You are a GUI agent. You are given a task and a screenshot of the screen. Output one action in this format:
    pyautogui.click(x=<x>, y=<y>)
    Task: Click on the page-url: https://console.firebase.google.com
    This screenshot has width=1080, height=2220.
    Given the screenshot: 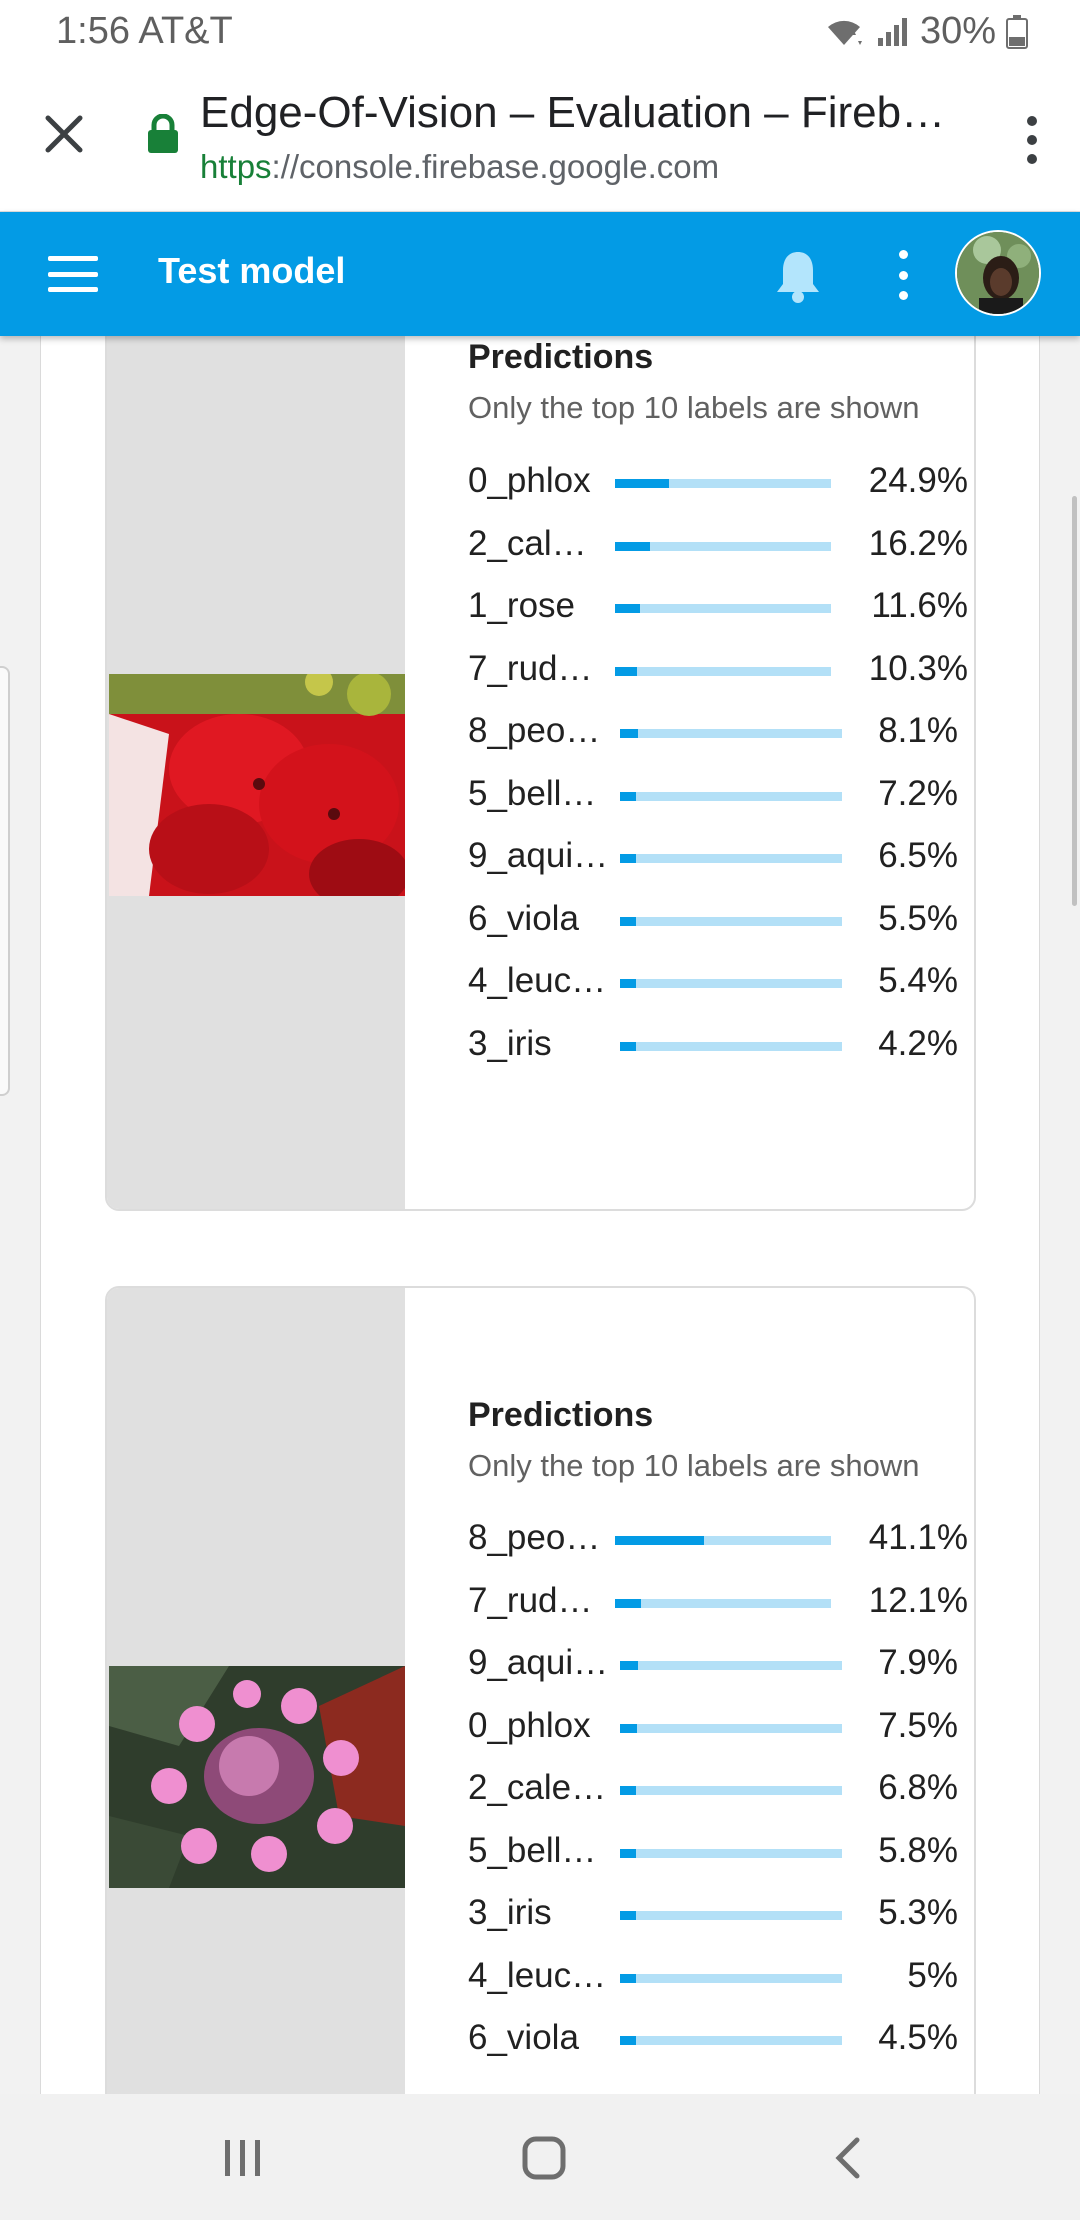 What is the action you would take?
    pyautogui.click(x=459, y=167)
    